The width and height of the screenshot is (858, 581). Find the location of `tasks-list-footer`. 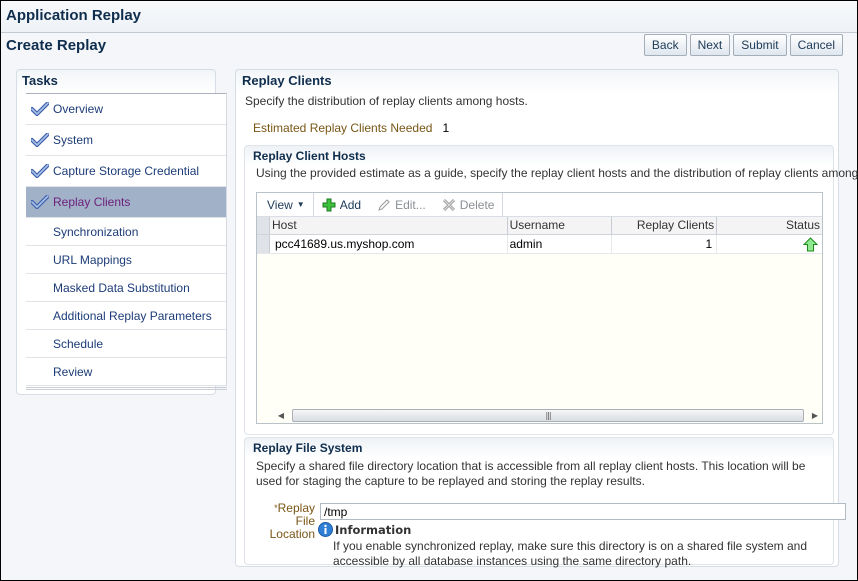

tasks-list-footer is located at coordinates (126, 388).